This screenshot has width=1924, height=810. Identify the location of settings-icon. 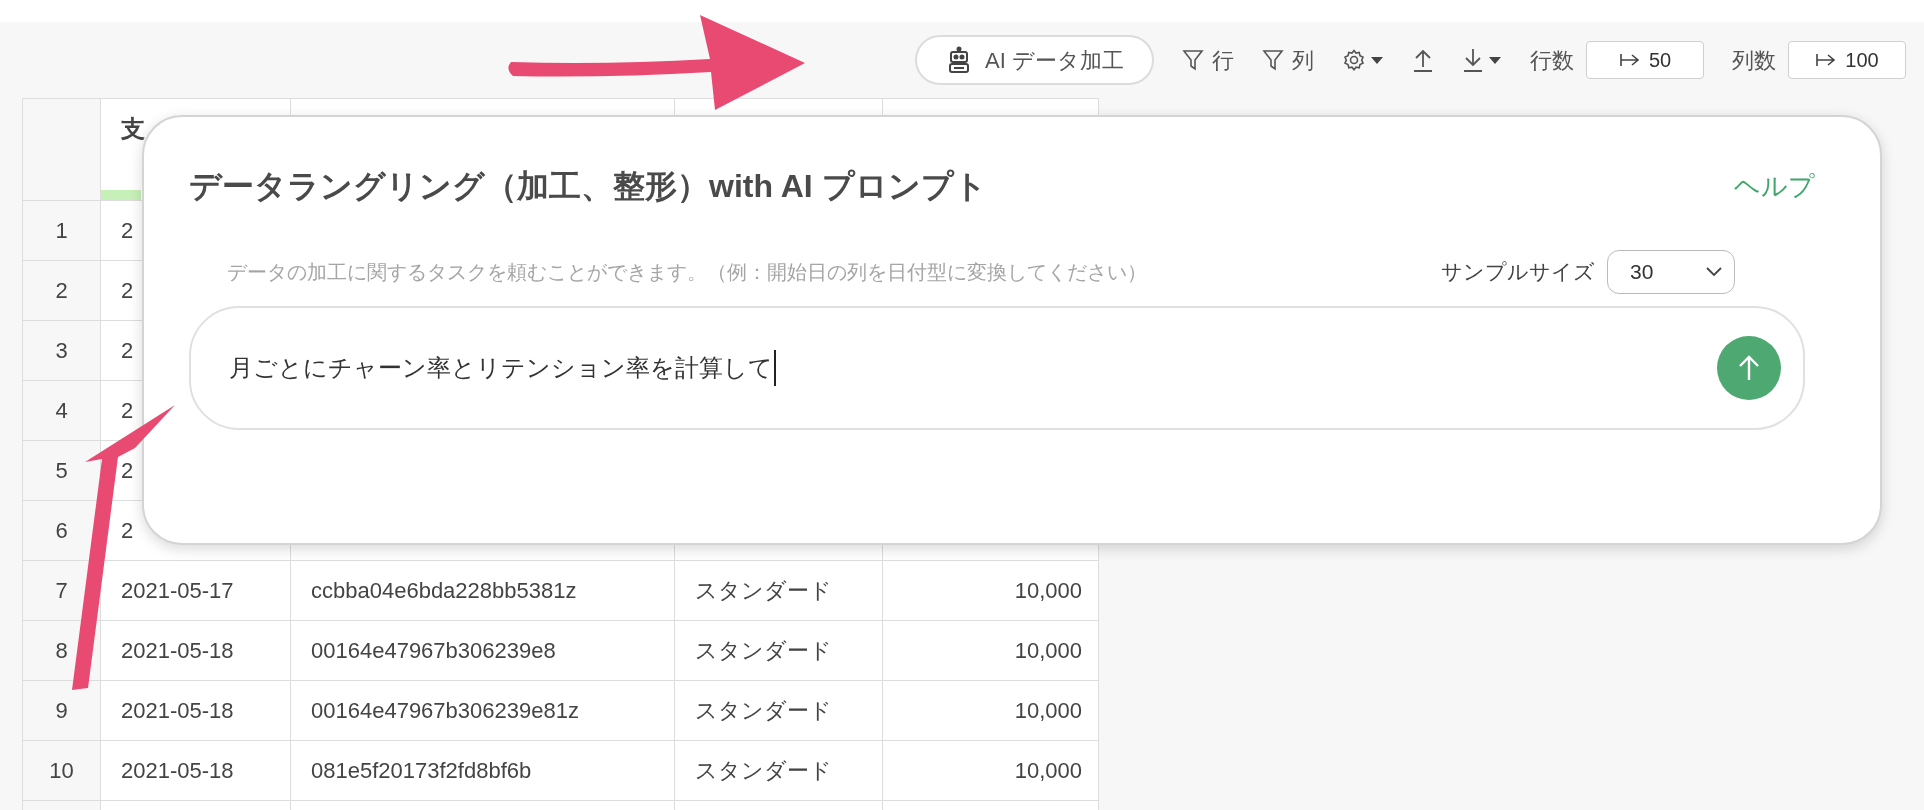
(1354, 60).